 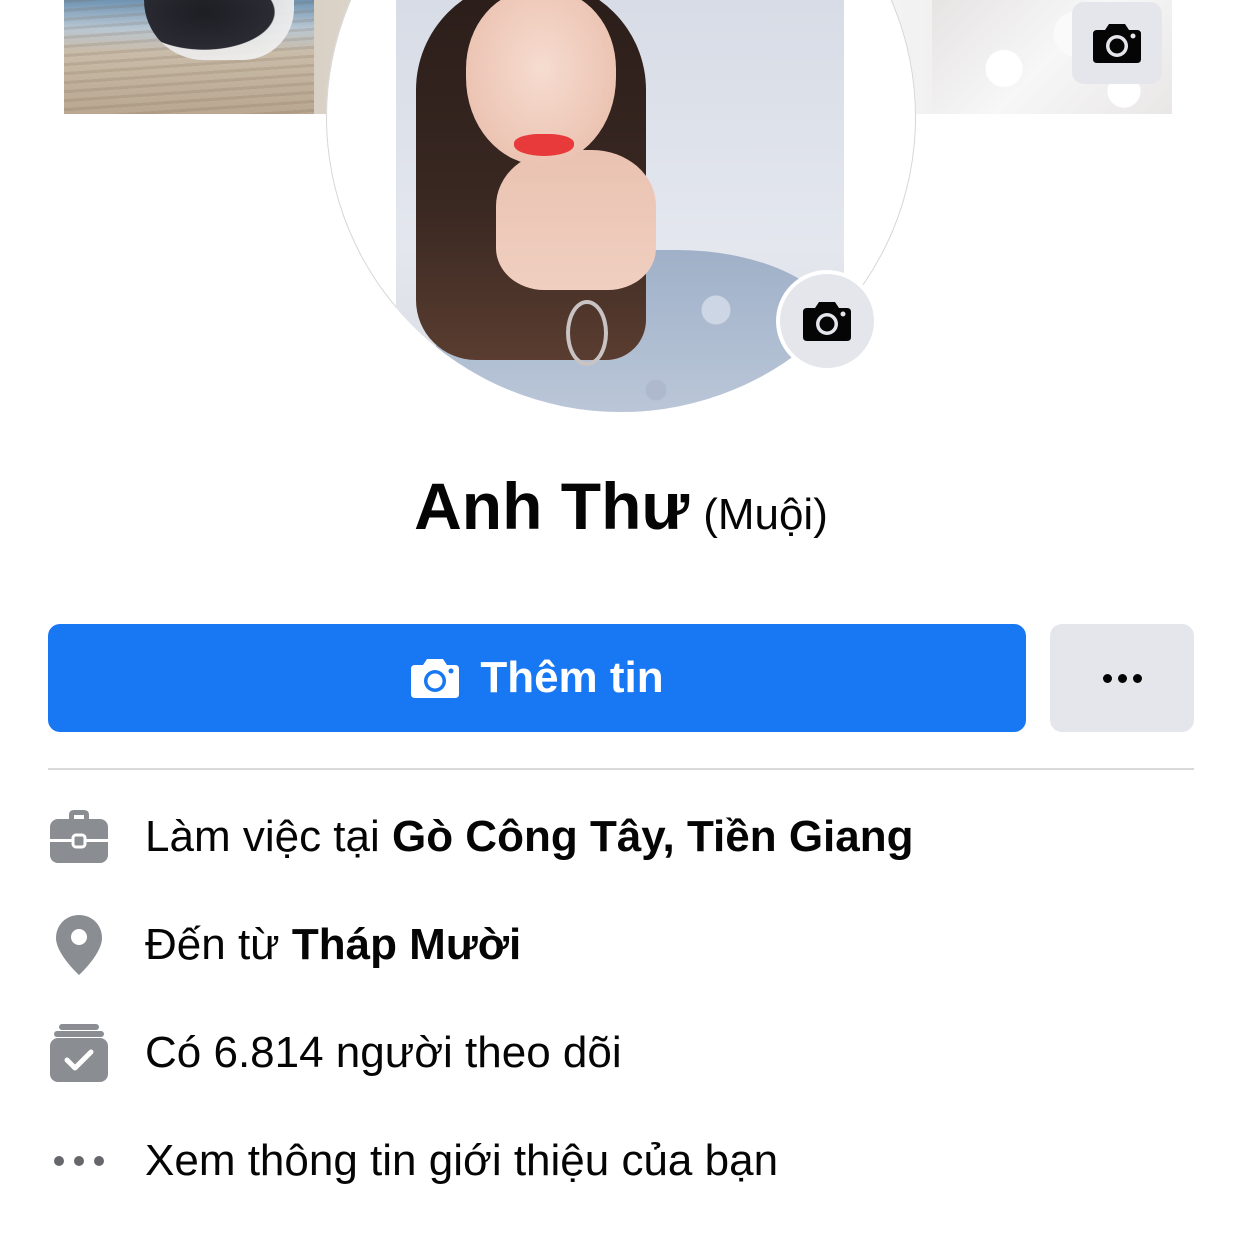 I want to click on divider, so click(x=621, y=769).